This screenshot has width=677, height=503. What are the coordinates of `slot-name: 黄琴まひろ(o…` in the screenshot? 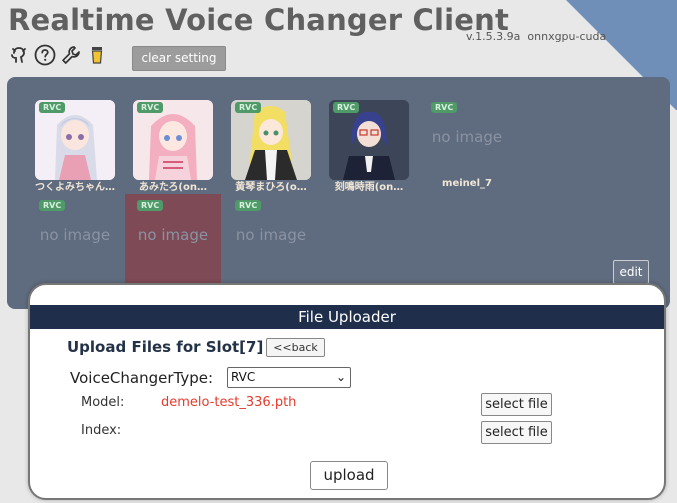 It's located at (271, 187).